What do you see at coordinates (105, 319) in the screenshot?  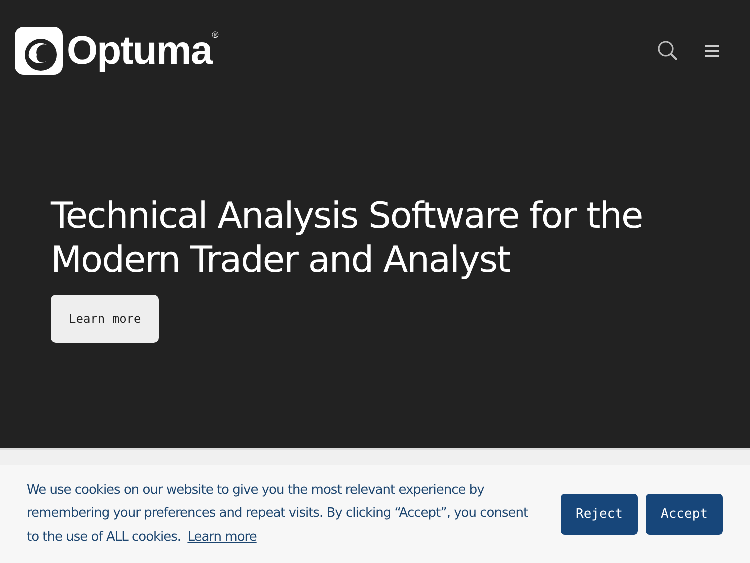 I see `learn-more-button: Learn more` at bounding box center [105, 319].